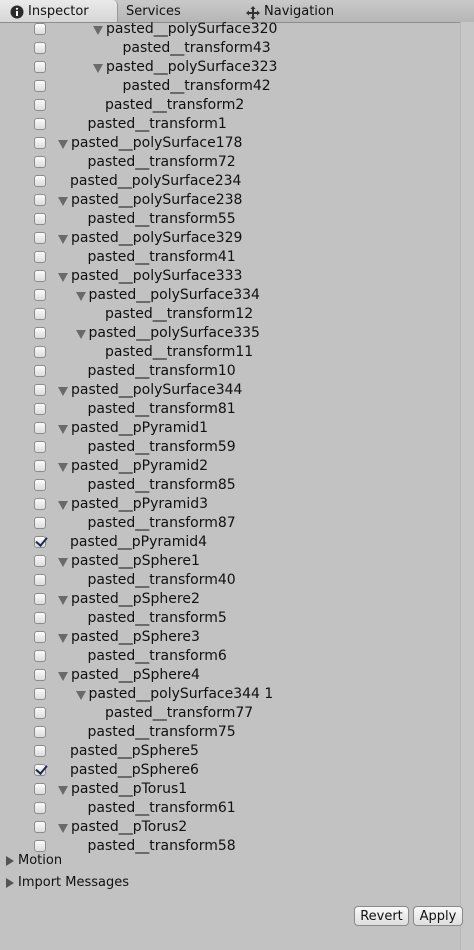  What do you see at coordinates (230, 257) in the screenshot?
I see `tree-row: pasted__transform41` at bounding box center [230, 257].